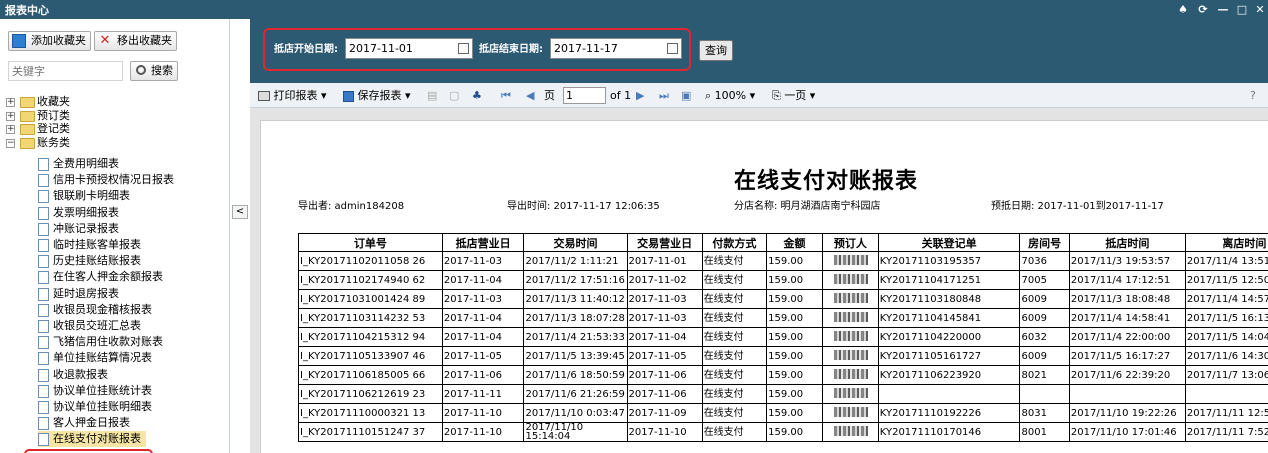 The image size is (1268, 453). Describe the element at coordinates (1223, 9) in the screenshot. I see `minimize-icon: —` at that location.